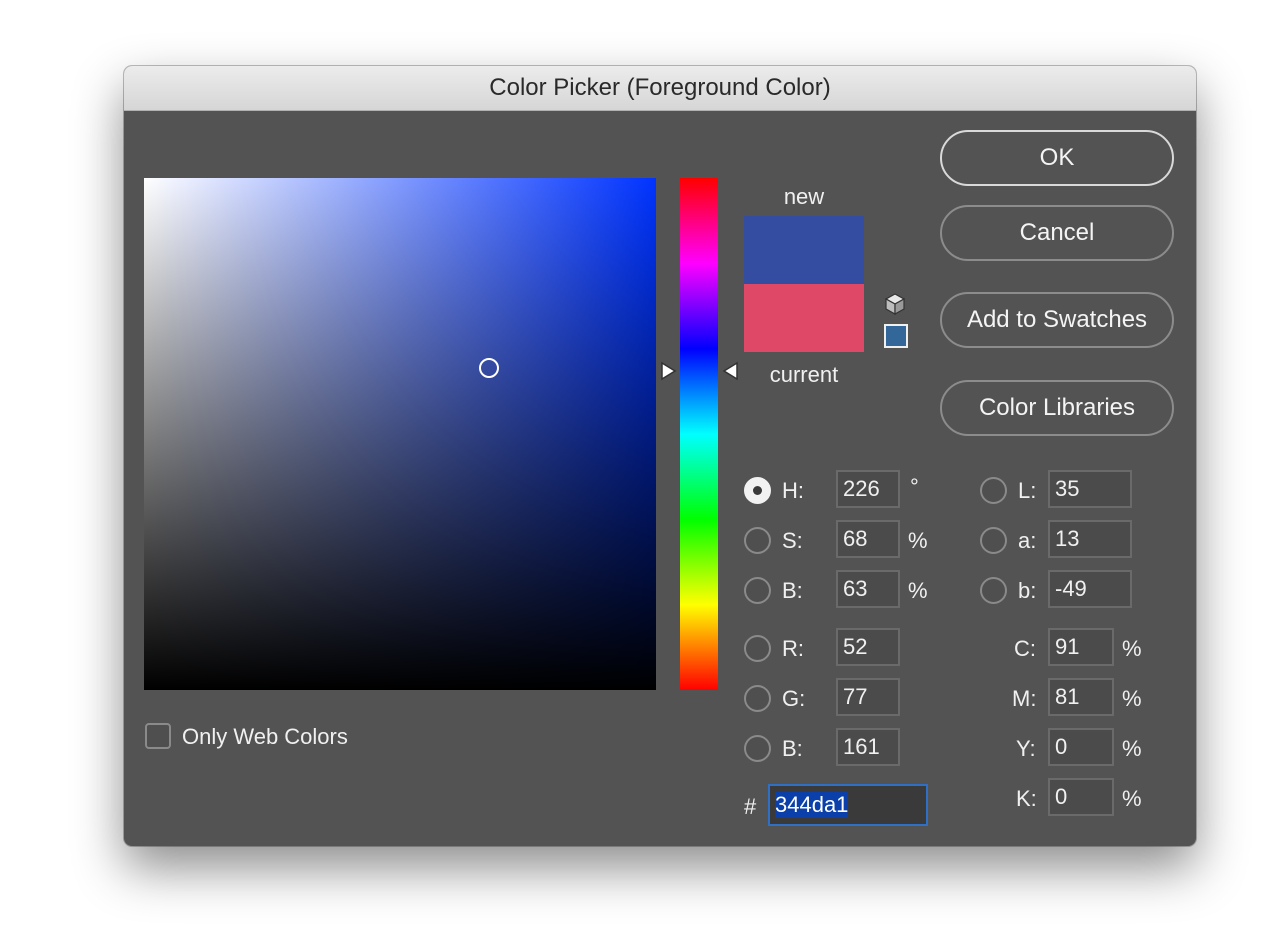 This screenshot has width=1274, height=936. Describe the element at coordinates (895, 304) in the screenshot. I see `cube-icon` at that location.